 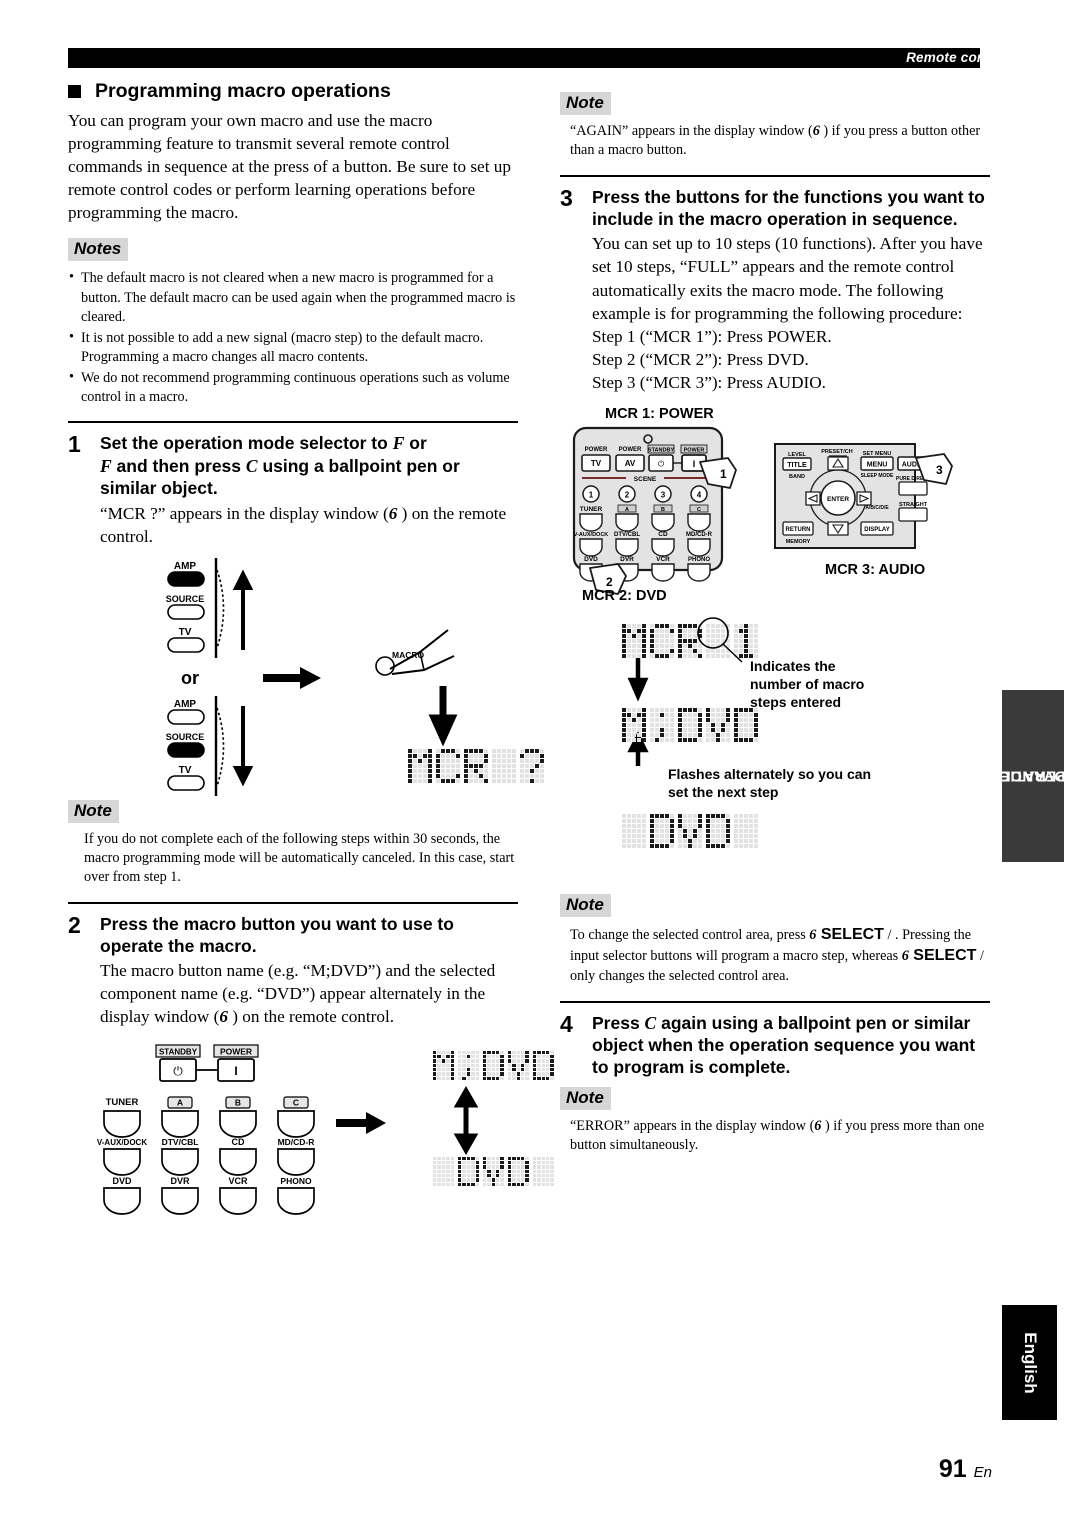 What do you see at coordinates (185, 632) in the screenshot?
I see `svg-text: TV` at bounding box center [185, 632].